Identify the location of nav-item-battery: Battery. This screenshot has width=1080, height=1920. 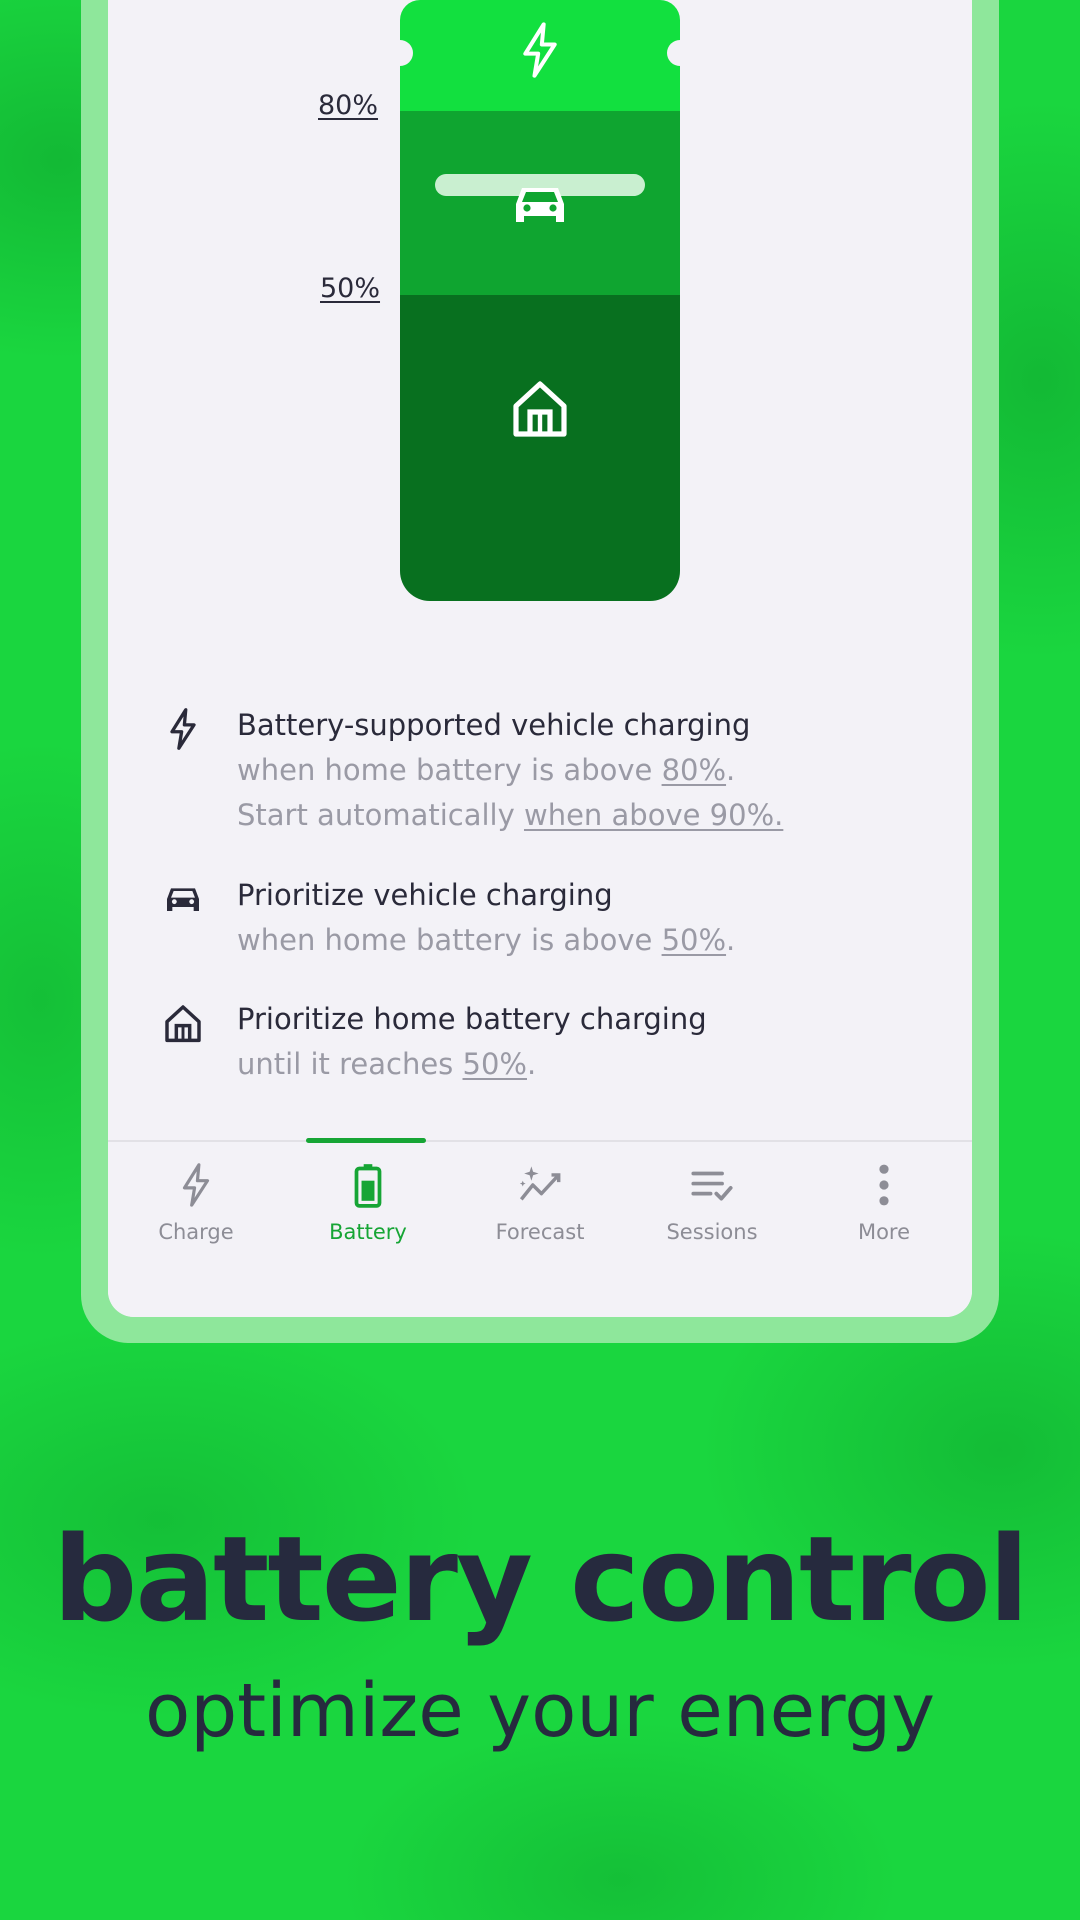
(368, 1203).